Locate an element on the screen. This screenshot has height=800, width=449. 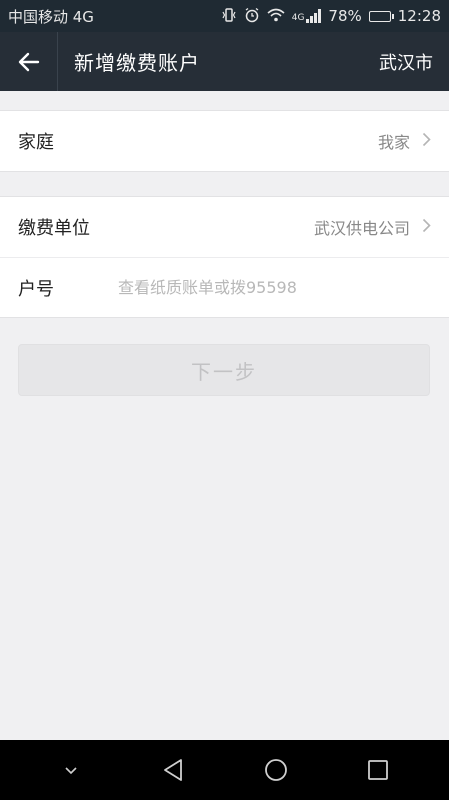
recents-square-icon is located at coordinates (377, 770).